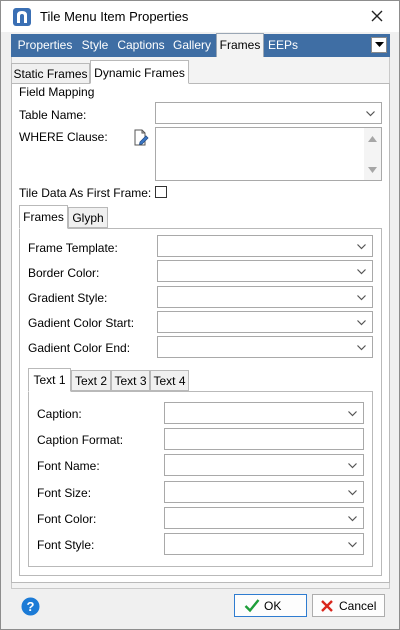 The image size is (400, 630). I want to click on font-color-label: Font Color:, so click(67, 519).